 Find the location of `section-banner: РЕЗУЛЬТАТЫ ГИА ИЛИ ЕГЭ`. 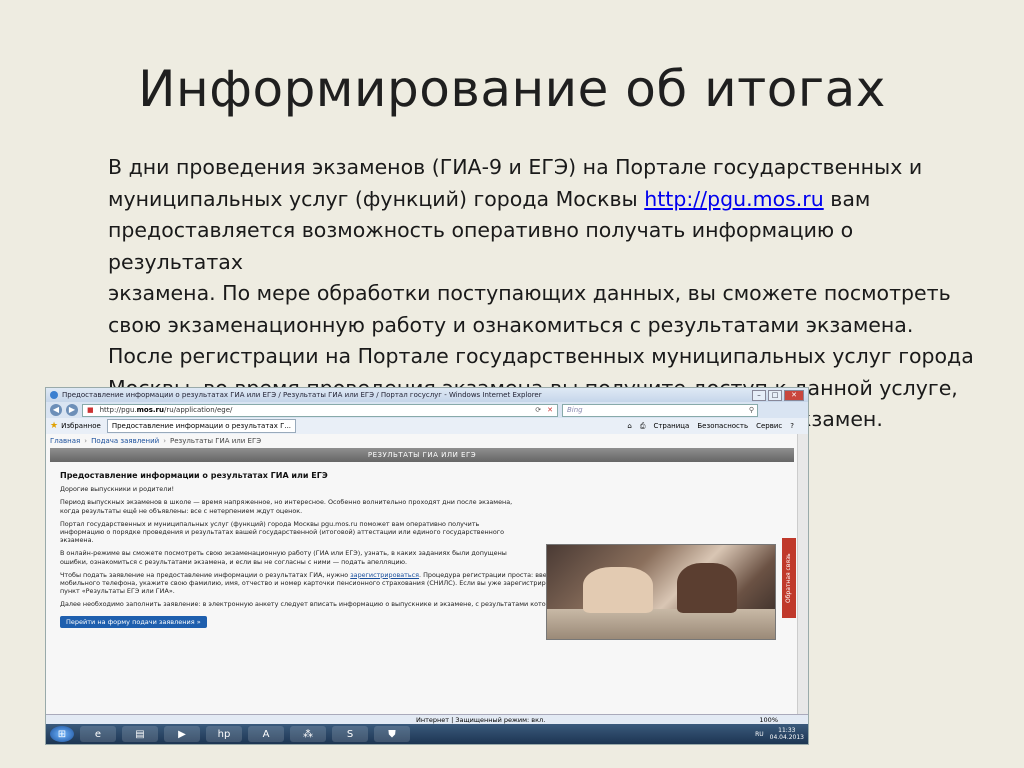

section-banner: РЕЗУЛЬТАТЫ ГИА ИЛИ ЕГЭ is located at coordinates (422, 455).